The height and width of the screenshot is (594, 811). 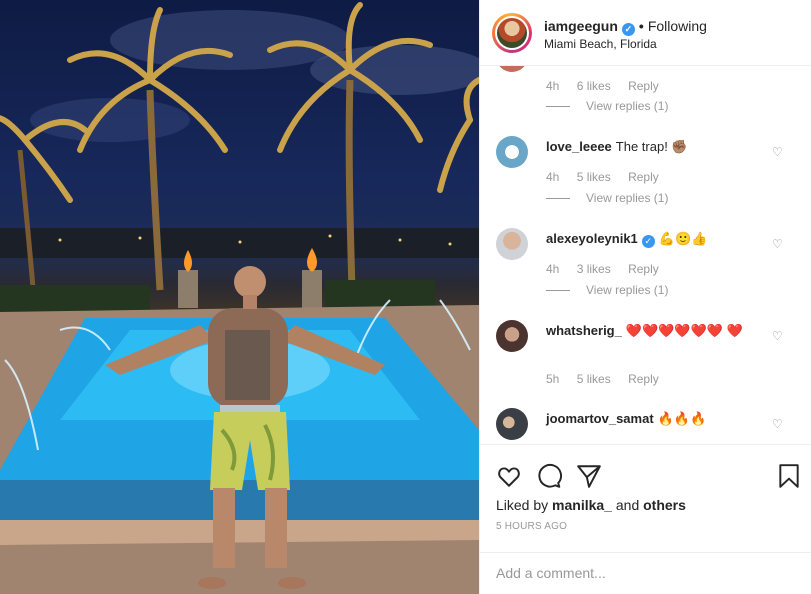 I want to click on comment-body: love_leeee The trap! ✊🏽, so click(x=661, y=147).